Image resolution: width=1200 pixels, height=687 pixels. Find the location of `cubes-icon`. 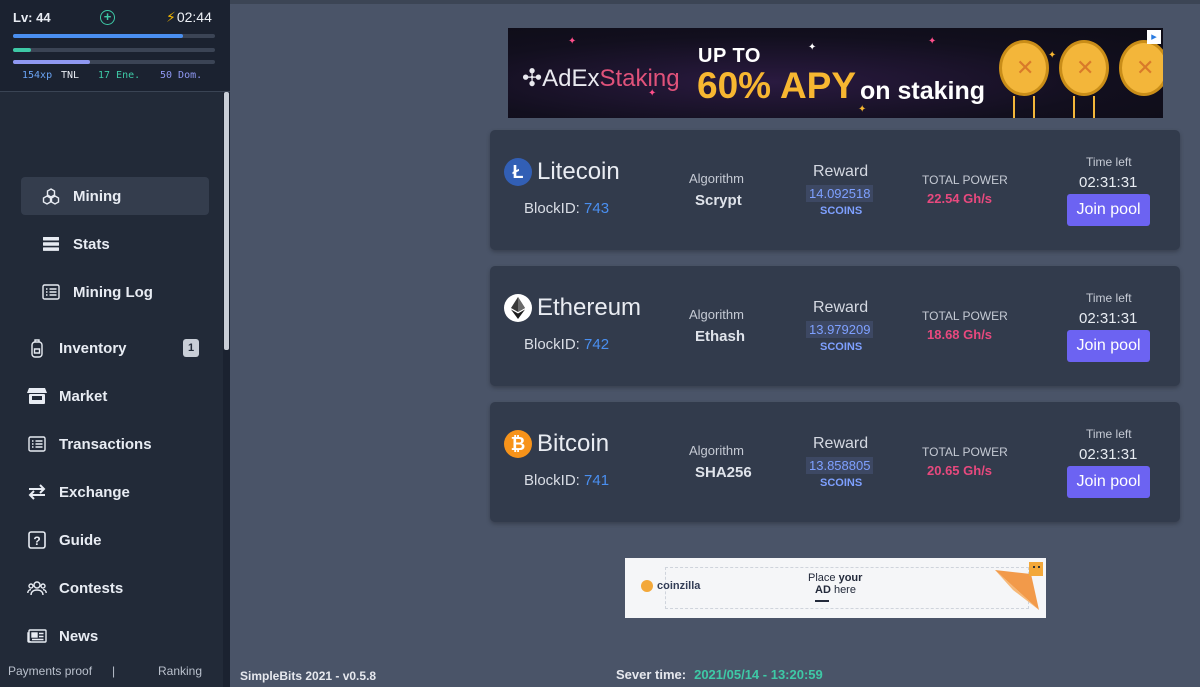

cubes-icon is located at coordinates (51, 196).